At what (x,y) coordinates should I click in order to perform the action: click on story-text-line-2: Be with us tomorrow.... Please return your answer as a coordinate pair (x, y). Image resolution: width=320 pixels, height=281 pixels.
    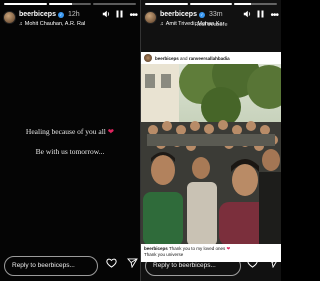
    Looking at the image, I should click on (70, 151).